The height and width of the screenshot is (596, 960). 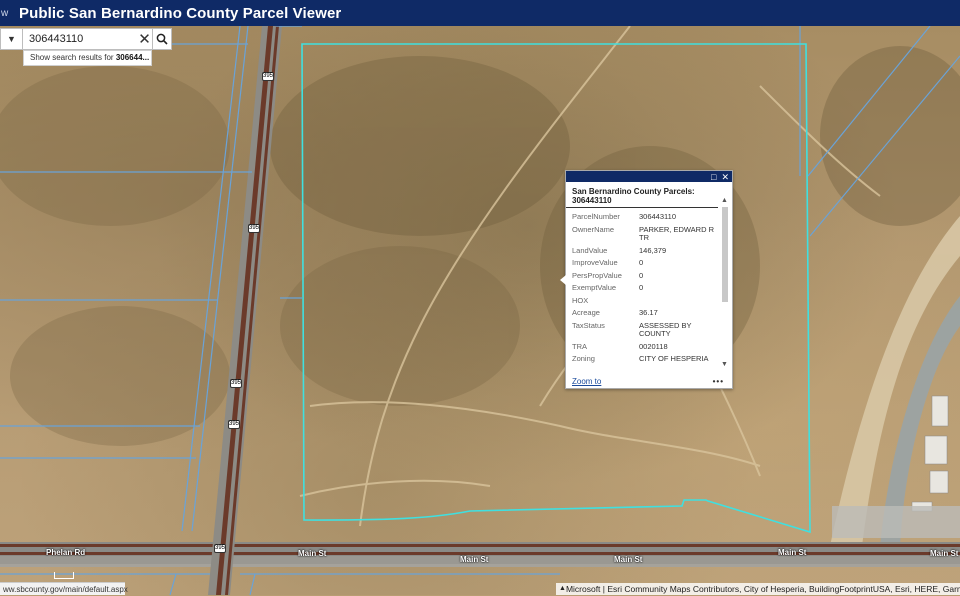 I want to click on popup-field-row: ParcelNumber 306443110, so click(x=645, y=218).